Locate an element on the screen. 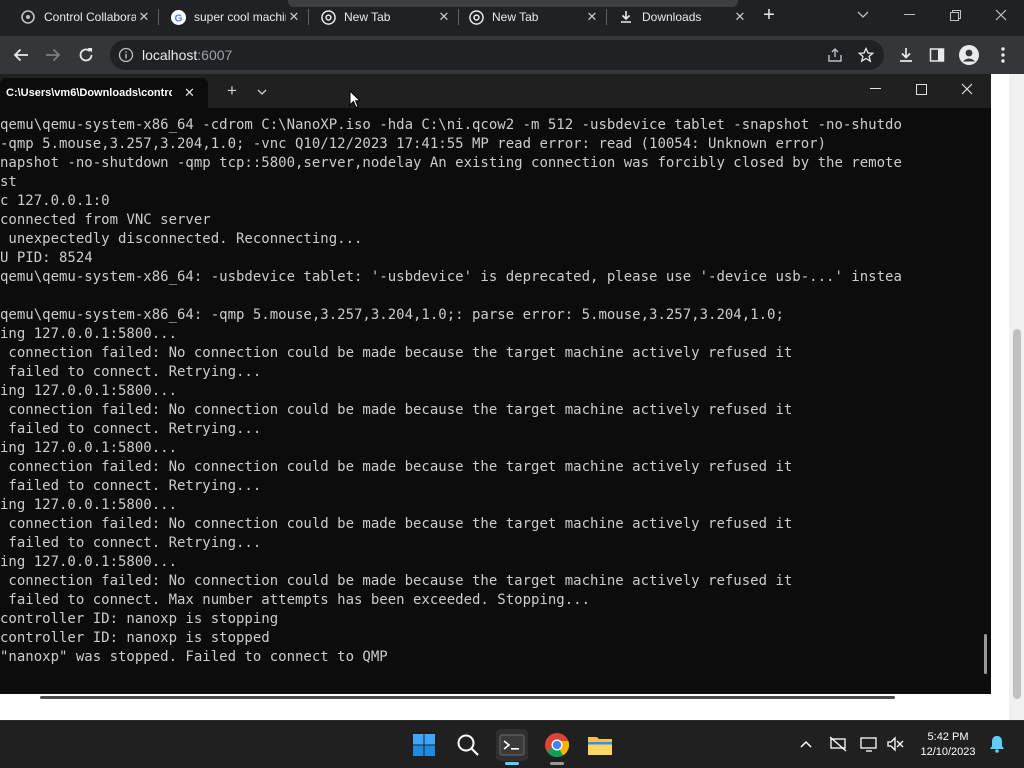 The height and width of the screenshot is (768, 1024). volume-muted-icon is located at coordinates (895, 744).